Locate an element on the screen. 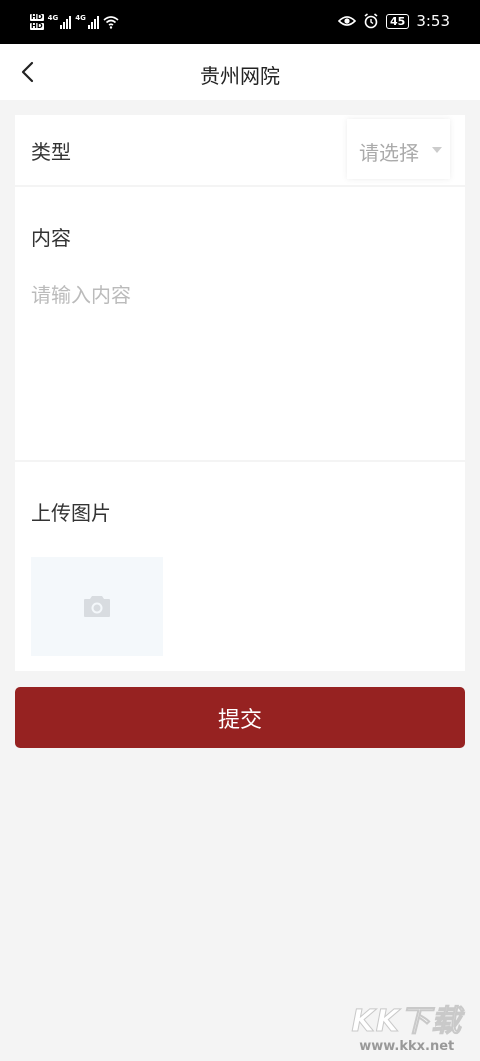 Image resolution: width=480 pixels, height=1061 pixels. camera-icon is located at coordinates (97, 606).